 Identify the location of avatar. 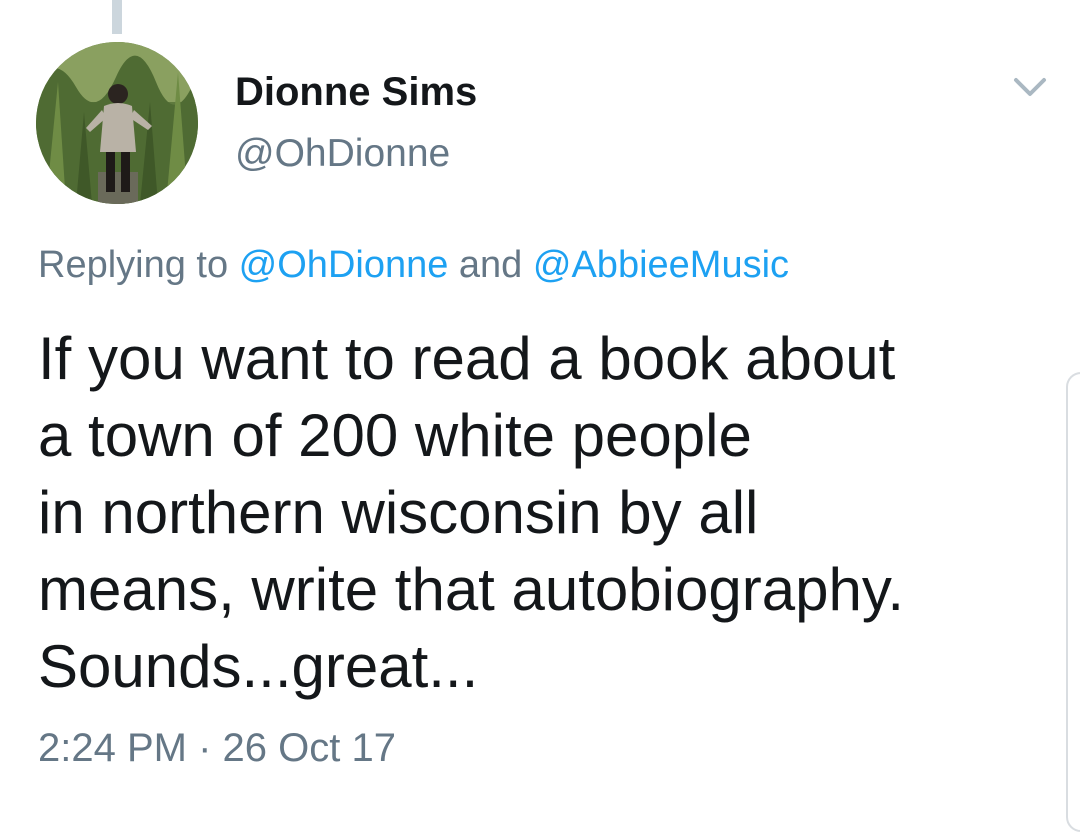
(117, 123).